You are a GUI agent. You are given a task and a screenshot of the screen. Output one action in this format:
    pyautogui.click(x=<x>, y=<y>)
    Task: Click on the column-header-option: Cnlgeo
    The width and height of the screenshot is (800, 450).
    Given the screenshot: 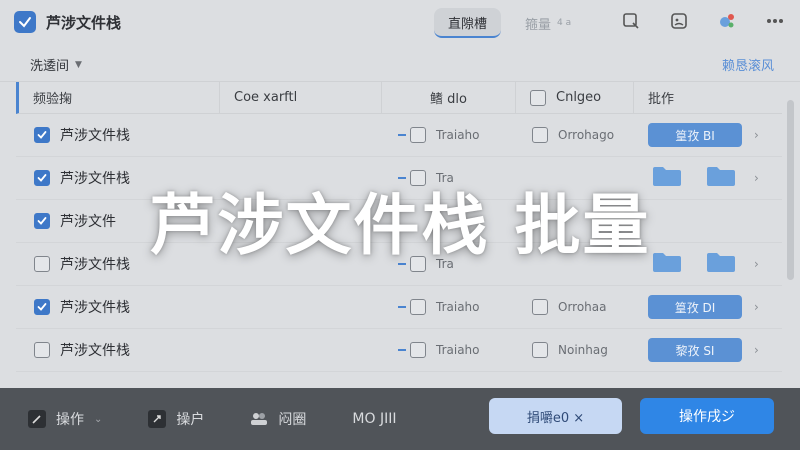 What is the action you would take?
    pyautogui.click(x=575, y=97)
    